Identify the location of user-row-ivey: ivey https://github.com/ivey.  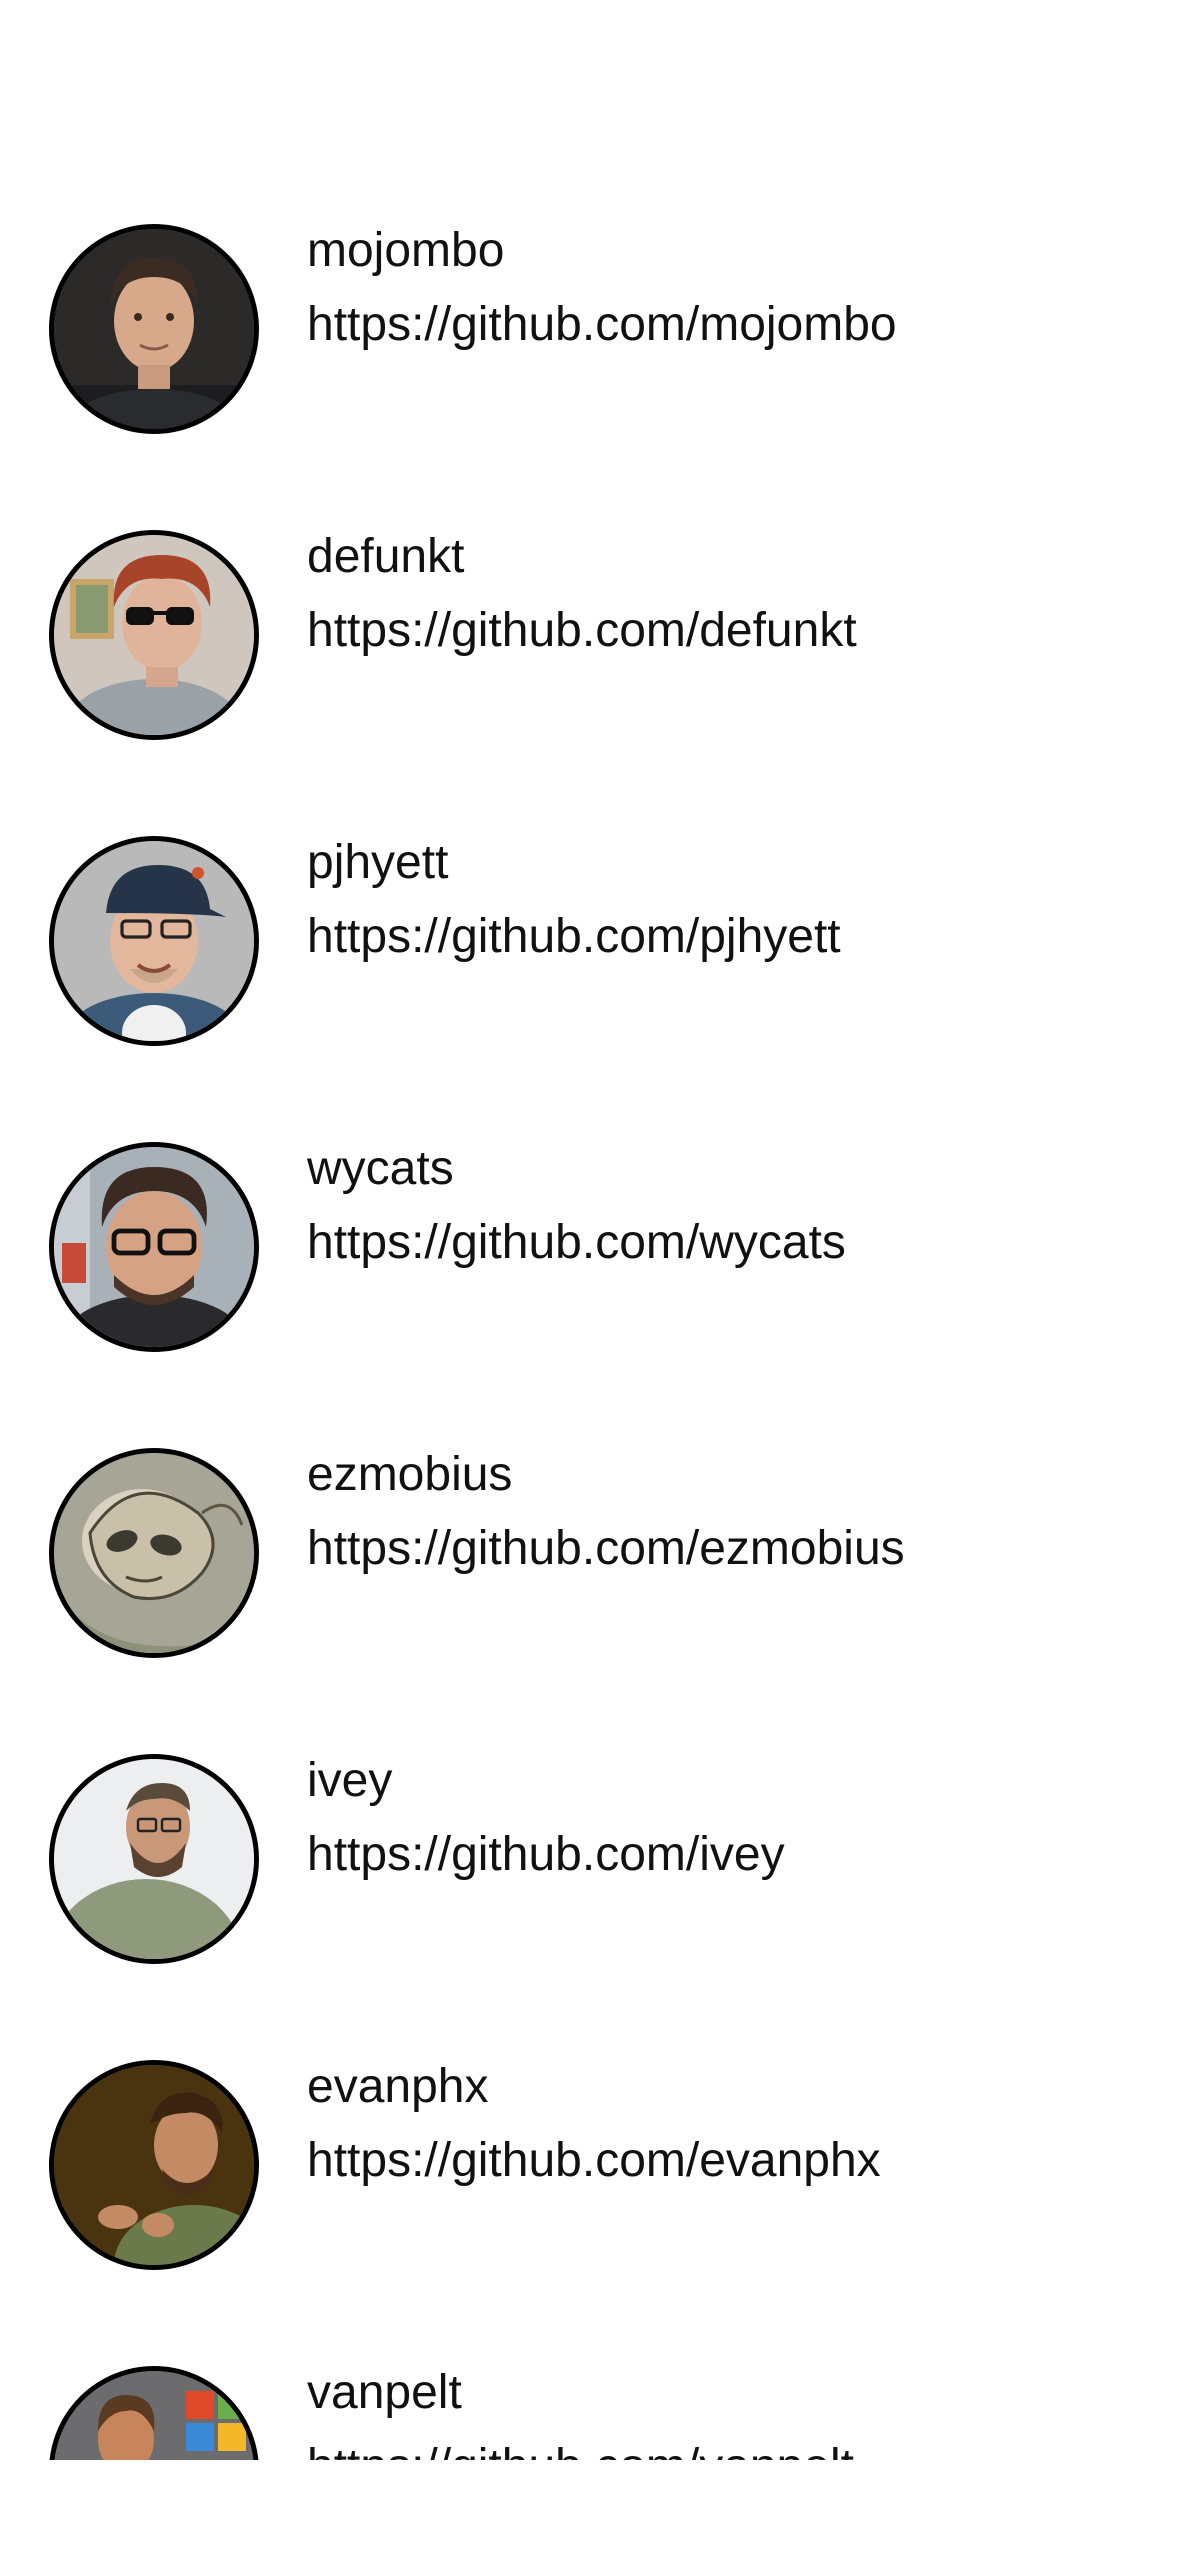
(589, 1860).